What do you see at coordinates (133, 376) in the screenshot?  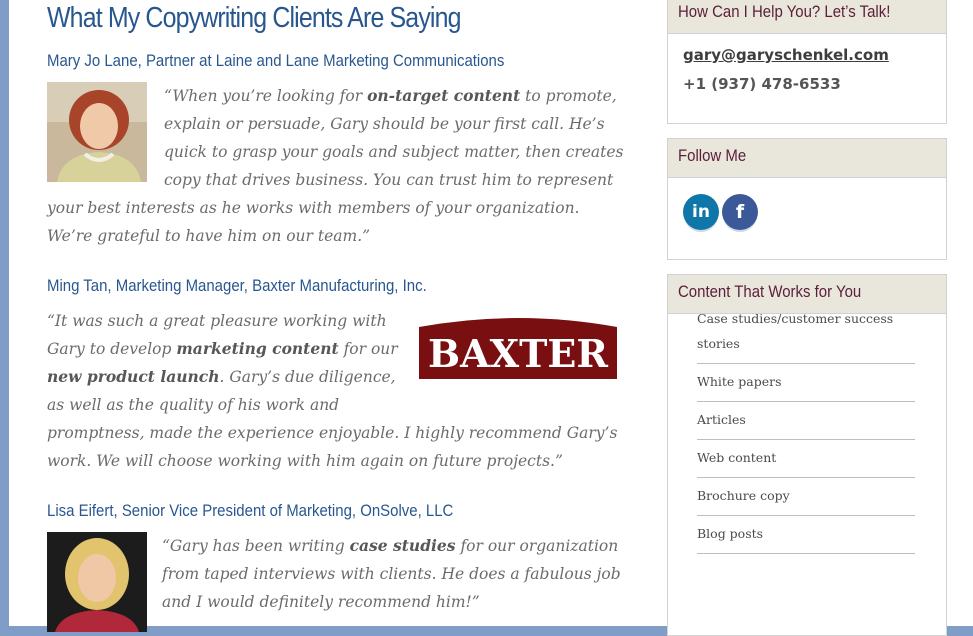 I see `quote-emphasis: new product launch` at bounding box center [133, 376].